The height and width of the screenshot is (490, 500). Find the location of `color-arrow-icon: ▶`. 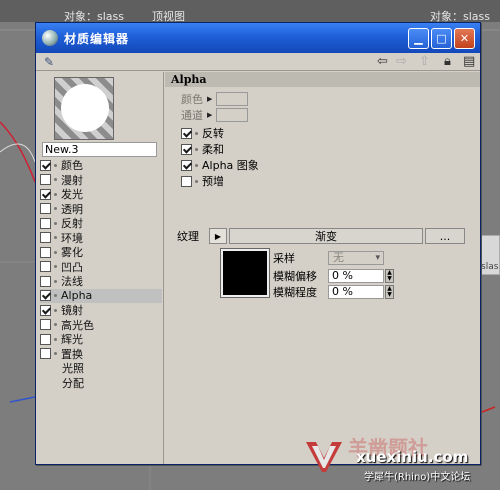

color-arrow-icon: ▶ is located at coordinates (209, 99).